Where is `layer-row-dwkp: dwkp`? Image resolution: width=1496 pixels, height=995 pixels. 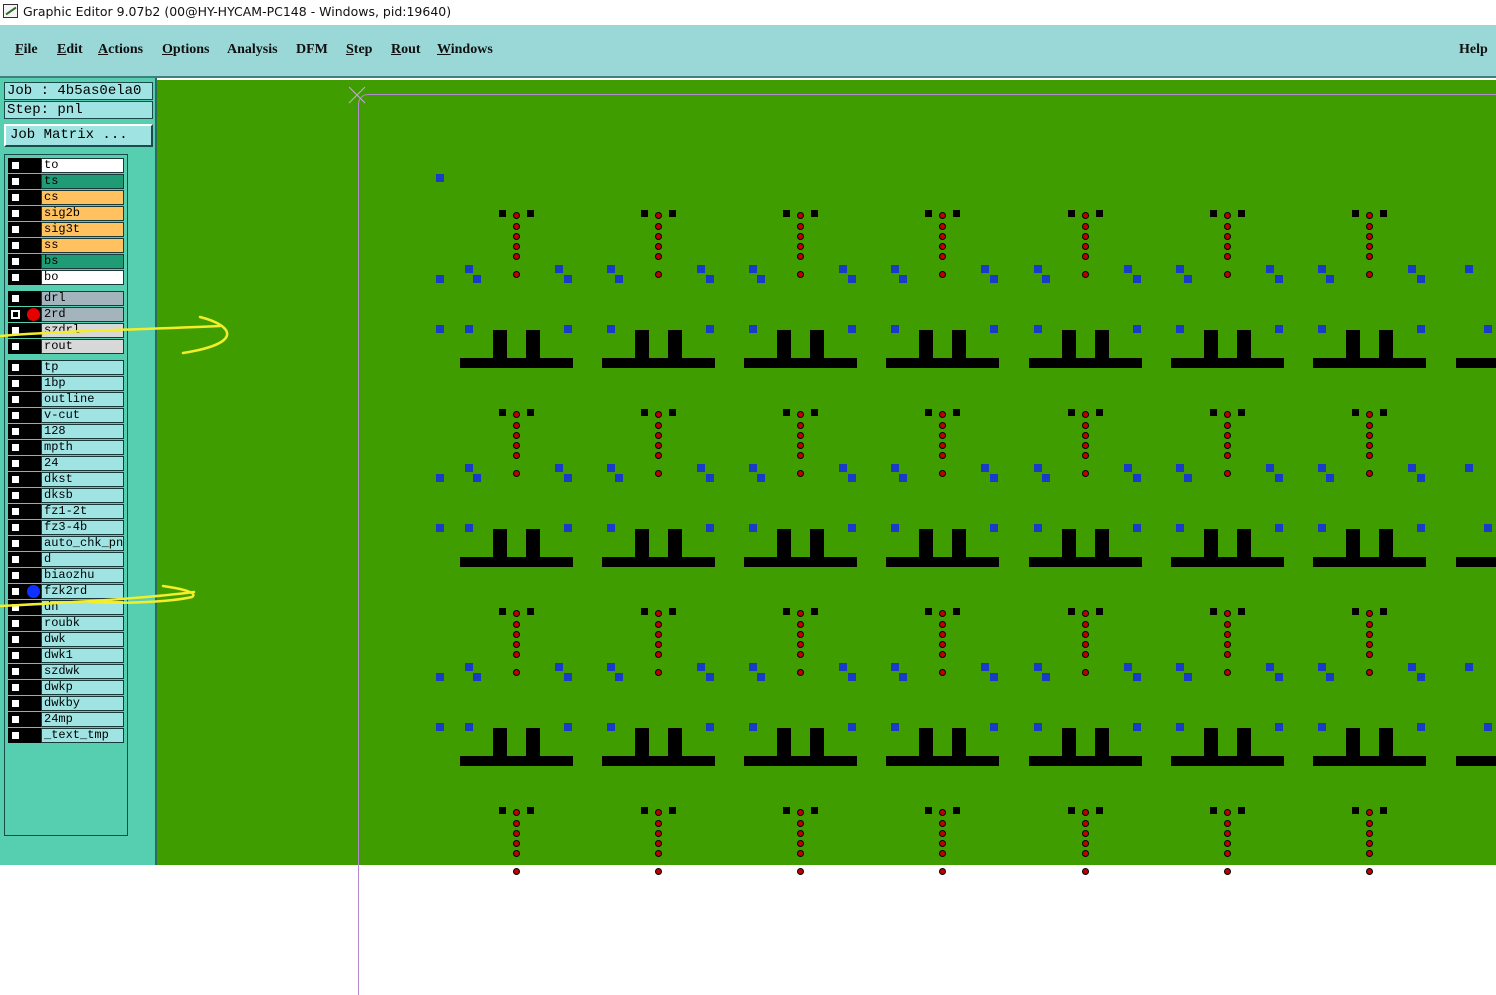
layer-row-dwkp: dwkp is located at coordinates (66, 687).